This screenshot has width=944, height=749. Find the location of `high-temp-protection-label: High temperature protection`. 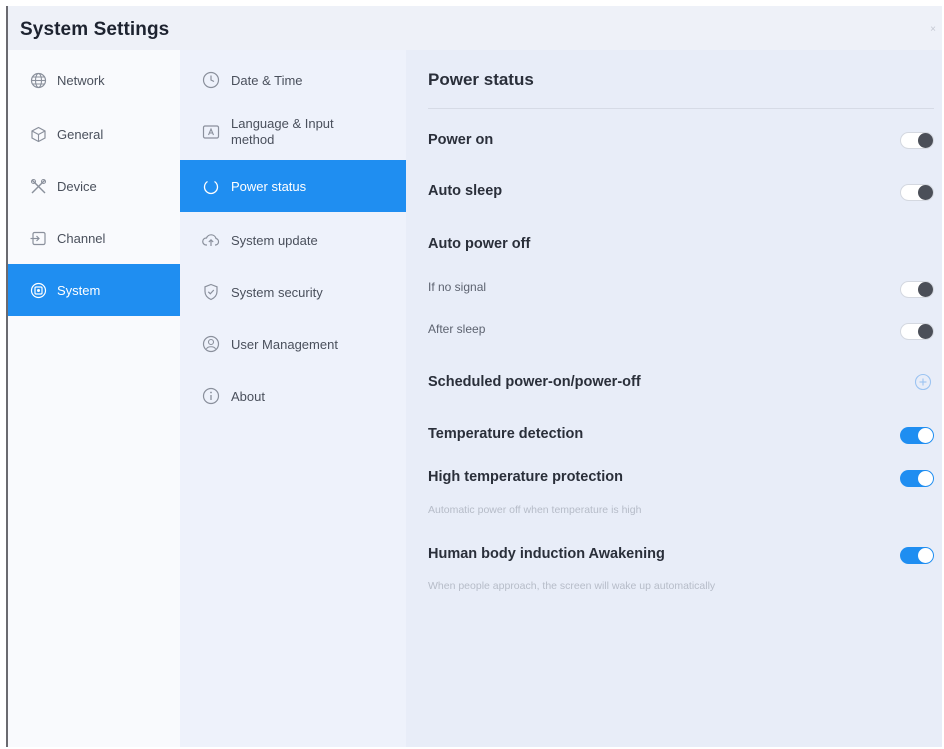

high-temp-protection-label: High temperature protection is located at coordinates (525, 477).